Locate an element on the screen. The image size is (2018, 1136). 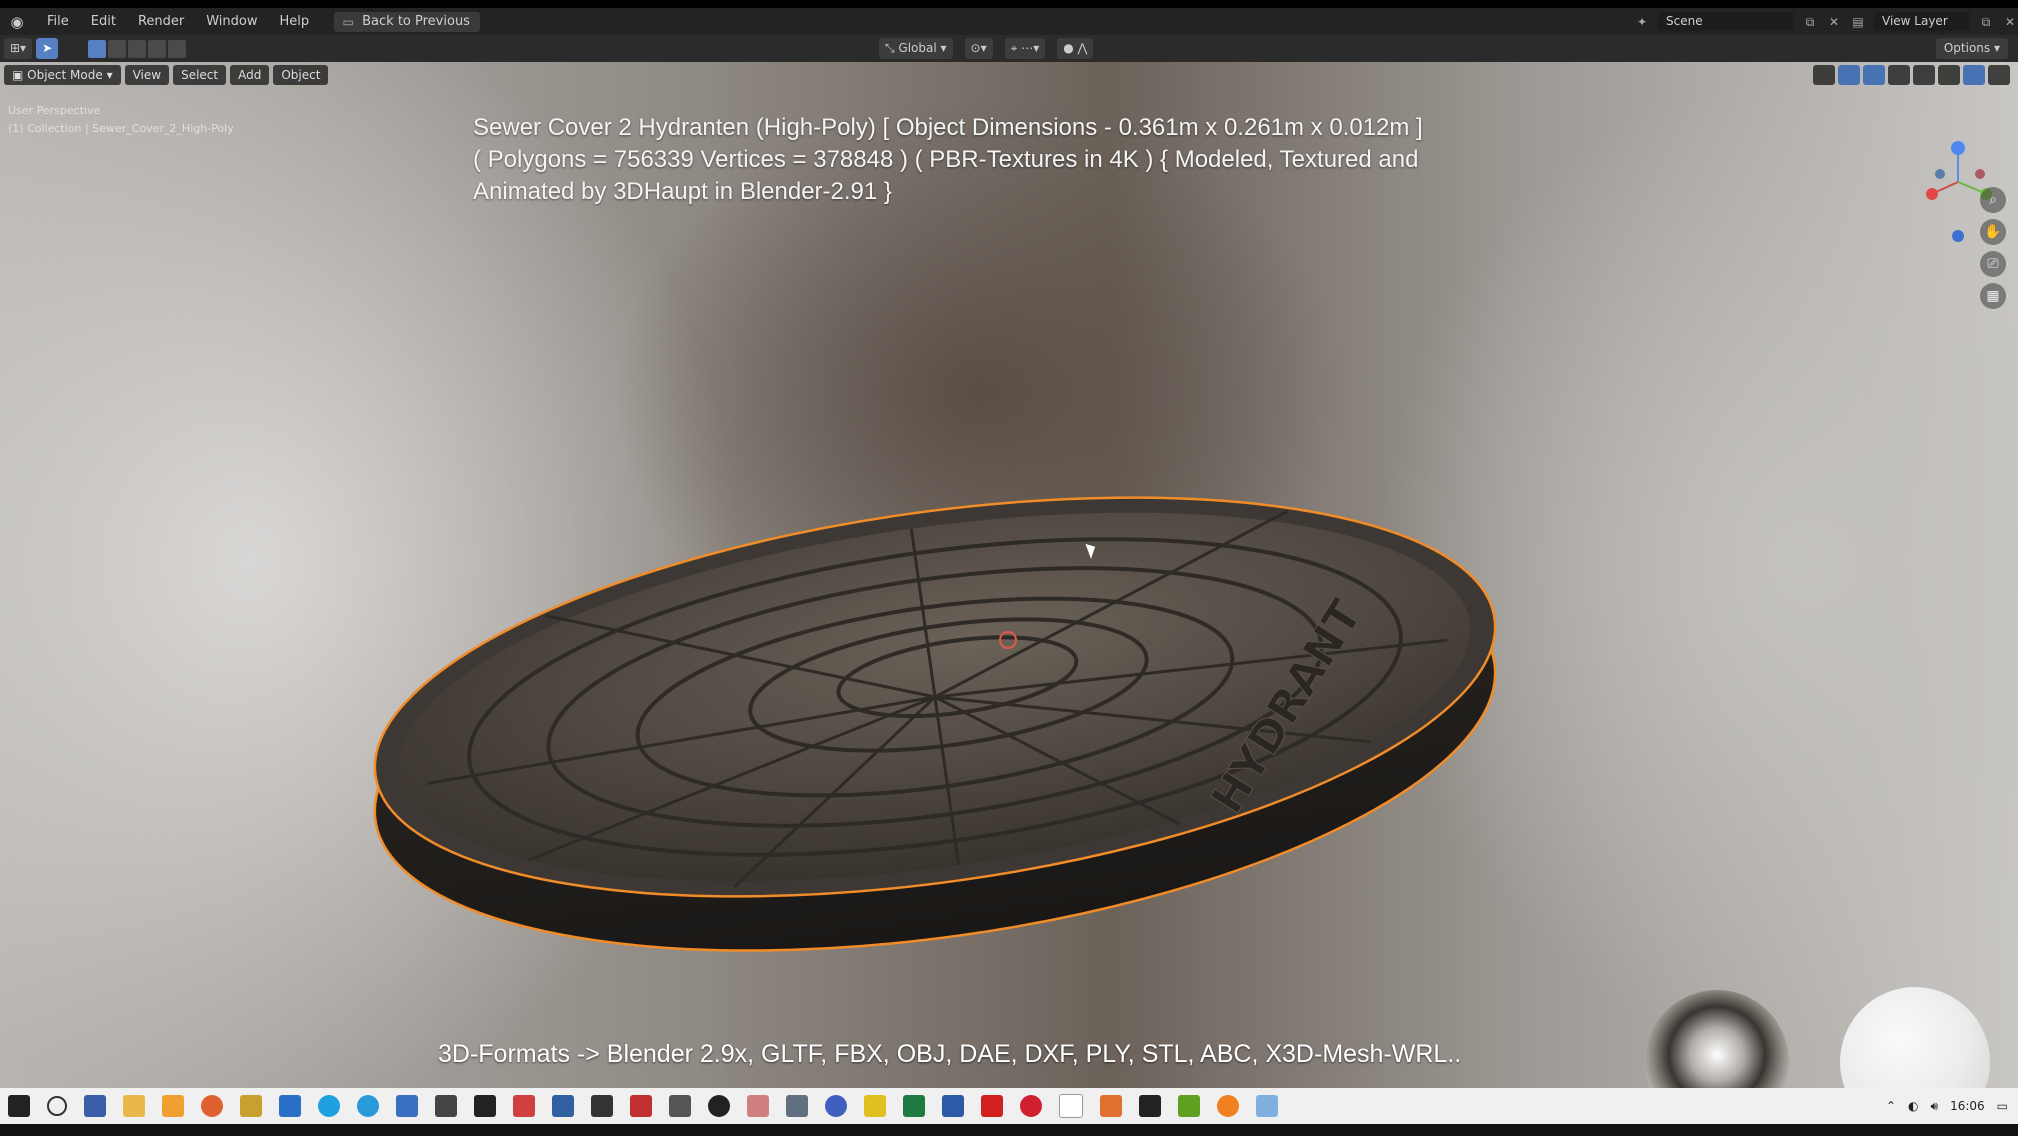
wireframe-shading-icon is located at coordinates (1924, 75).